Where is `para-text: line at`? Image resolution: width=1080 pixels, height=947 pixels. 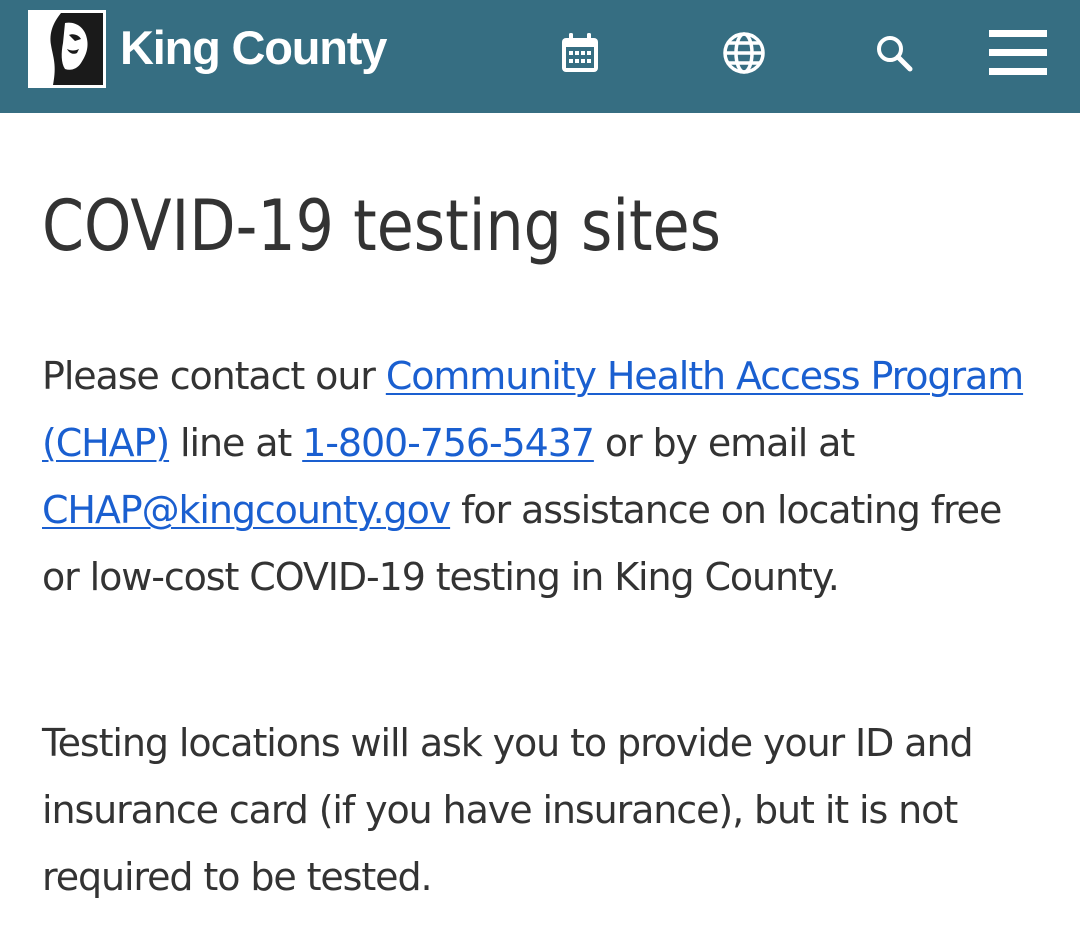 para-text: line at is located at coordinates (236, 443).